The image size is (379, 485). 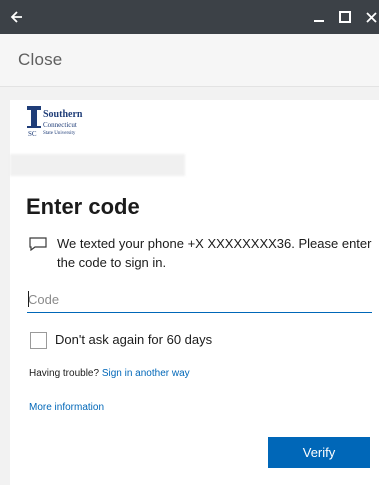 What do you see at coordinates (66, 407) in the screenshot?
I see `more-information-link: More information` at bounding box center [66, 407].